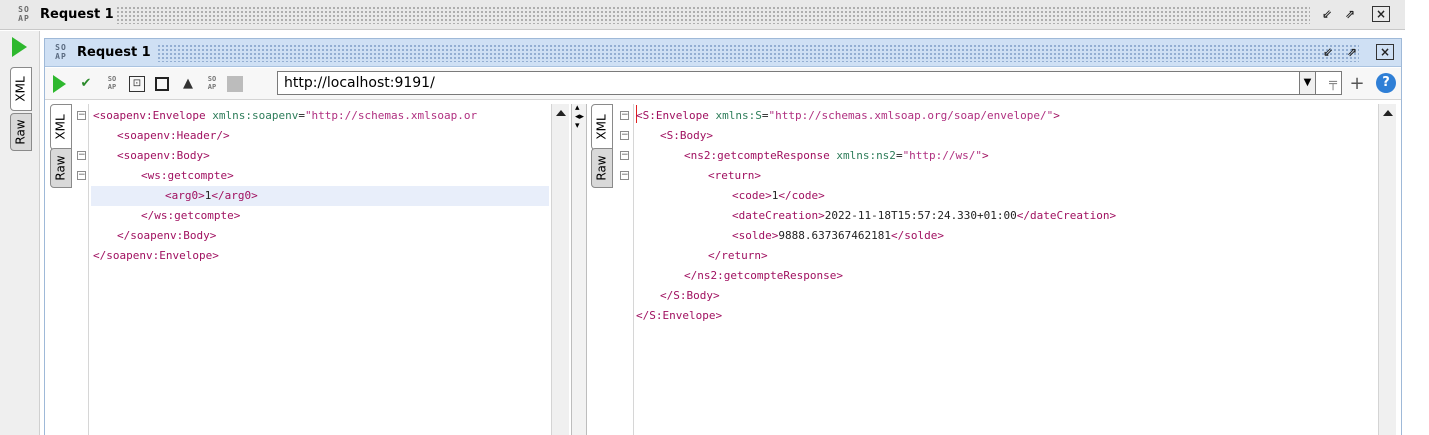 Image resolution: width=1429 pixels, height=435 pixels. Describe the element at coordinates (61, 168) in the screenshot. I see `request-tab-raw: Raw` at that location.